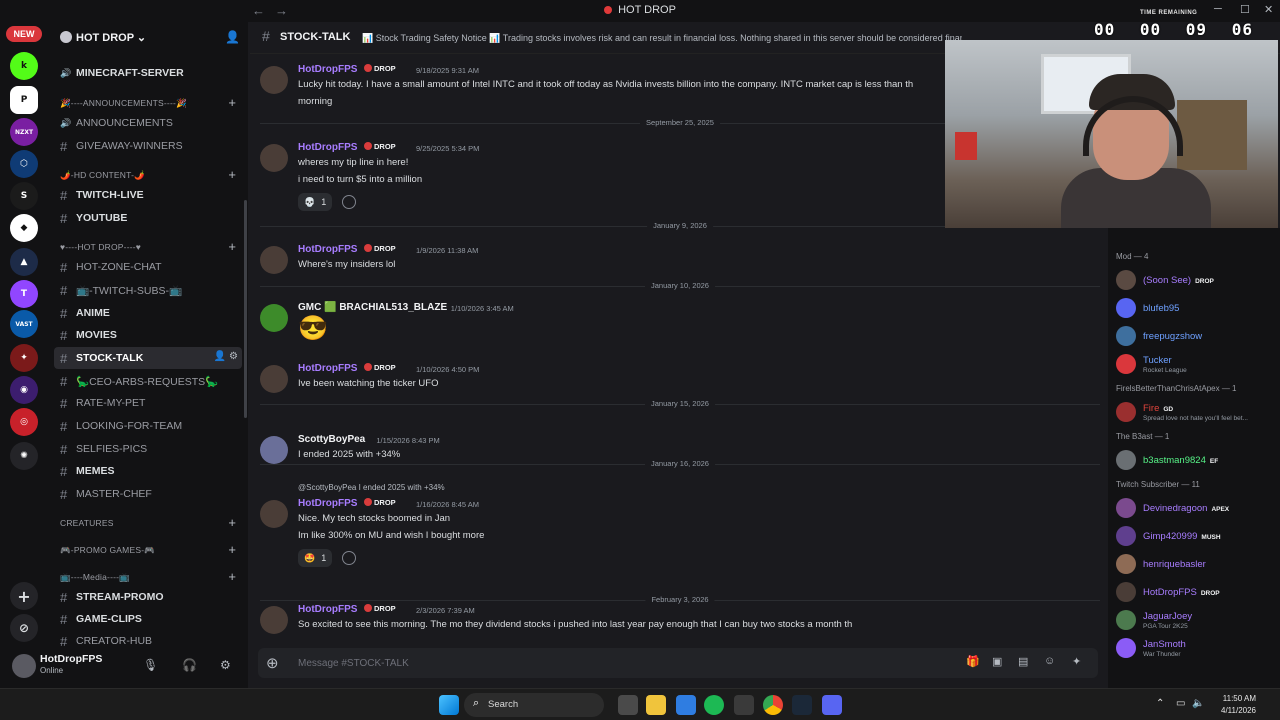 Image resolution: width=1280 pixels, height=720 pixels. What do you see at coordinates (449, 705) in the screenshot?
I see `start-icon` at bounding box center [449, 705].